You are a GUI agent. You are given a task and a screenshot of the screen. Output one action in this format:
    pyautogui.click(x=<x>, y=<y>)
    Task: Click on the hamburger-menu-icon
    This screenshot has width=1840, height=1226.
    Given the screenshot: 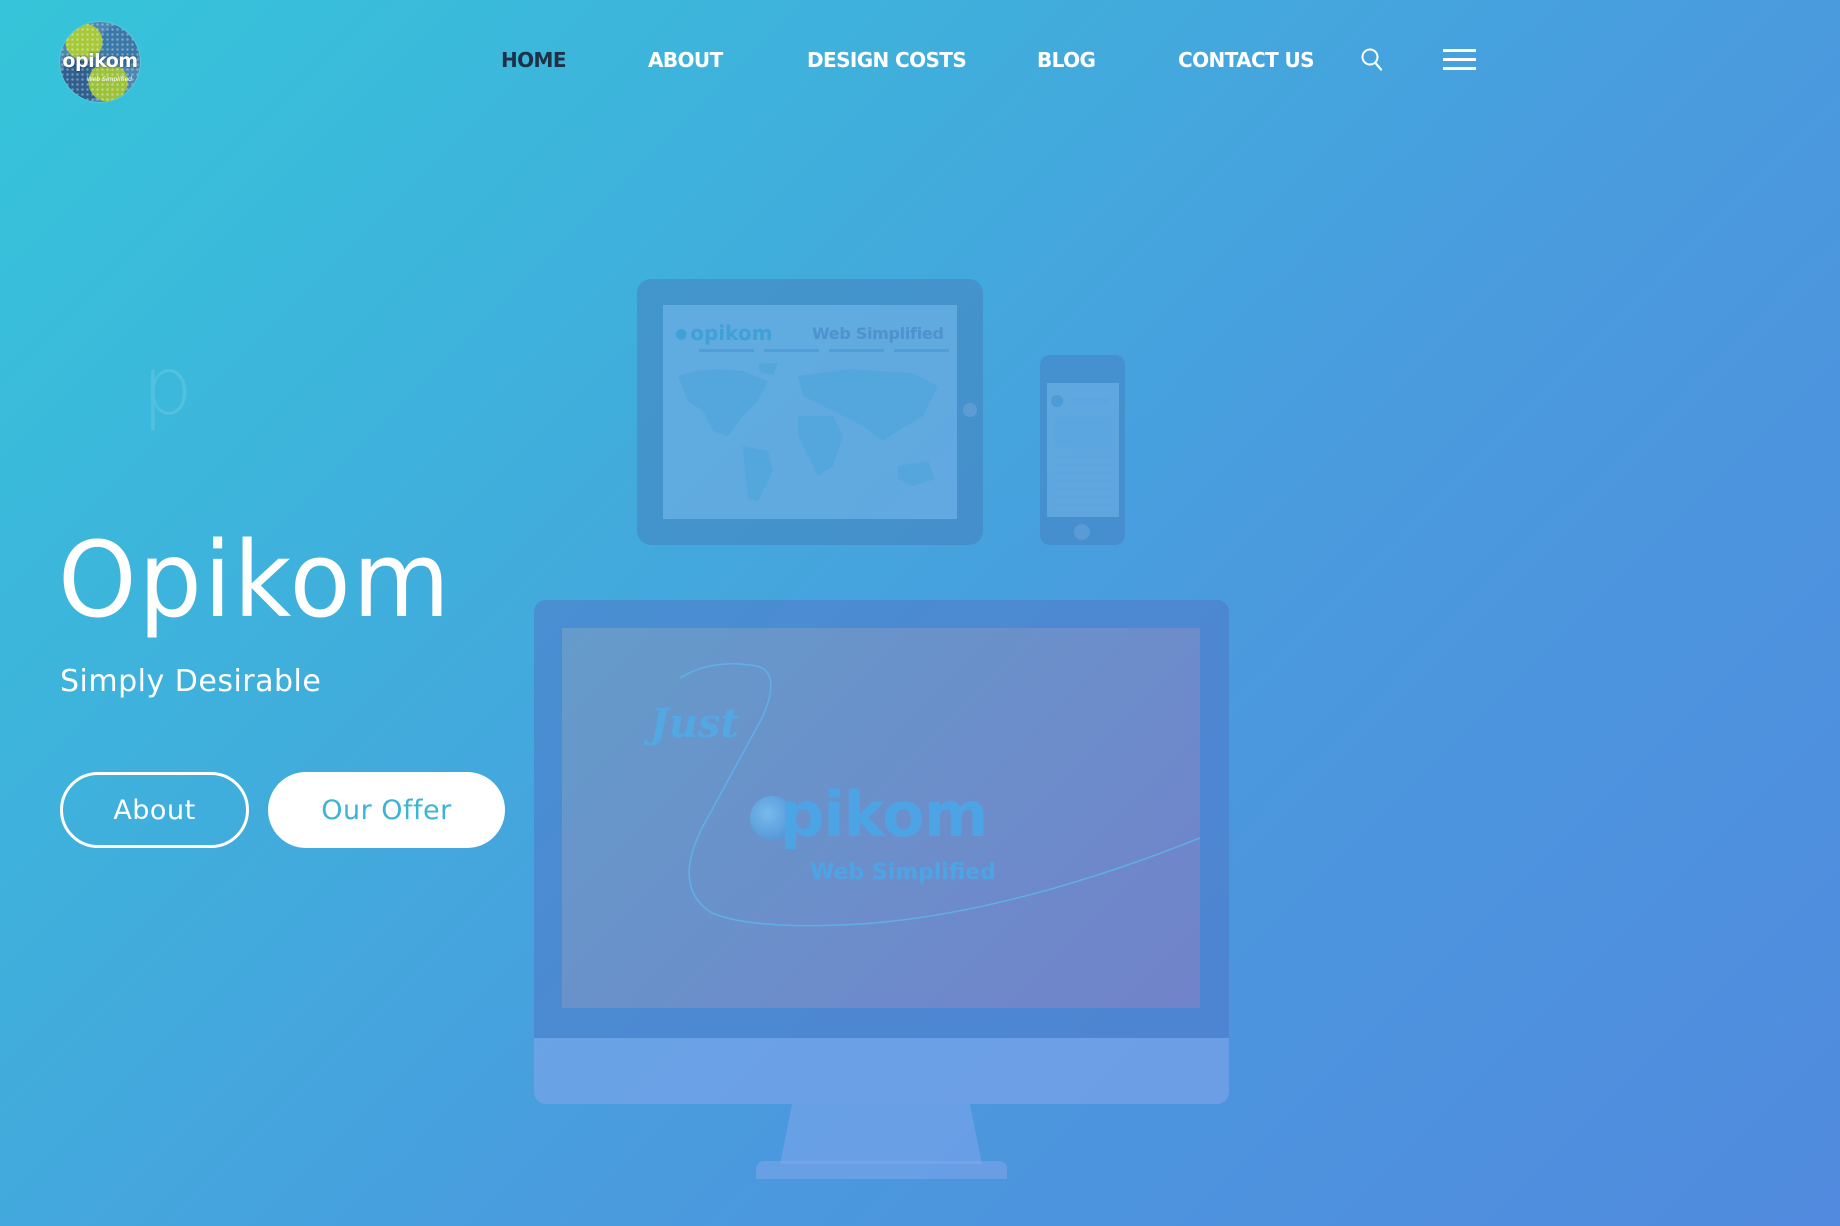 What is the action you would take?
    pyautogui.click(x=1459, y=60)
    